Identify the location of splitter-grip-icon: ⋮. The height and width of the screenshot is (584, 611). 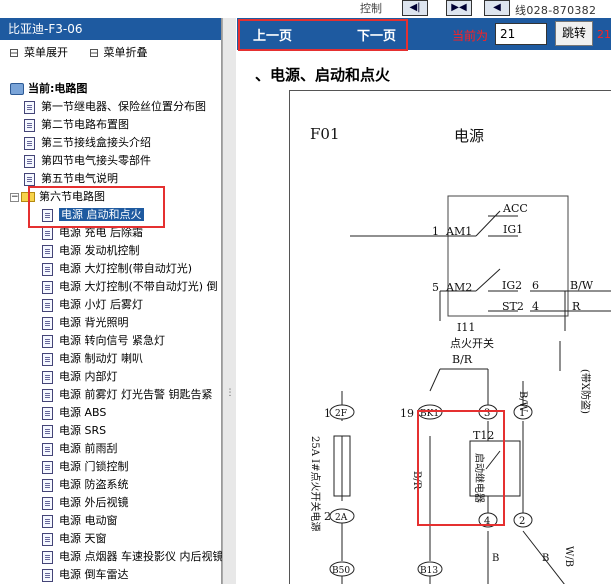
(230, 394).